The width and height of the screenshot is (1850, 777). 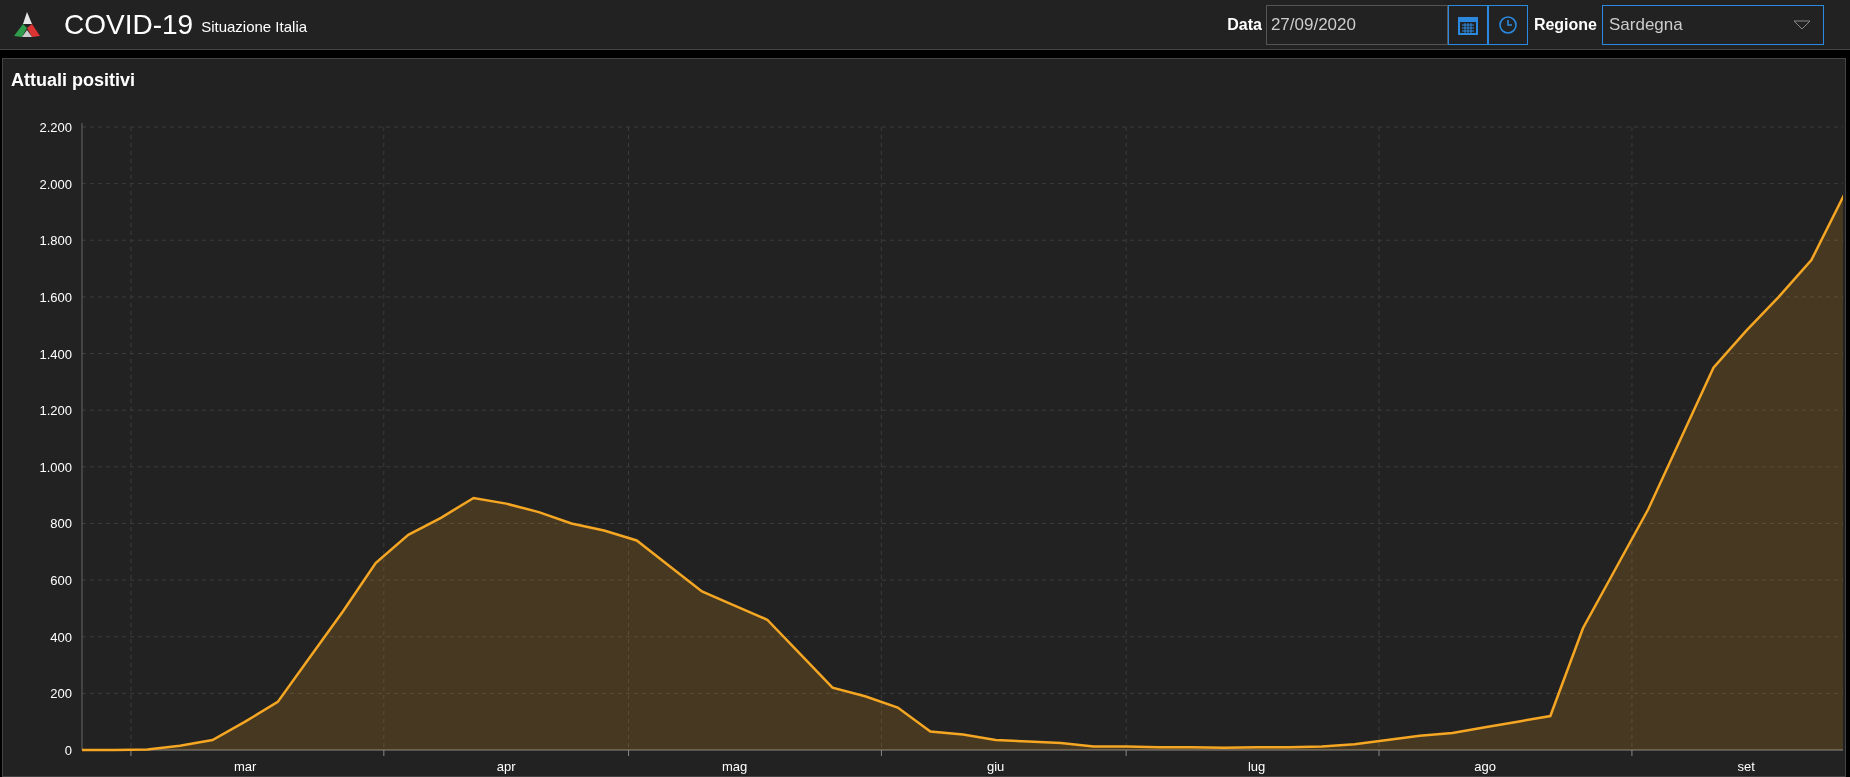 I want to click on clock-icon, so click(x=1507, y=24).